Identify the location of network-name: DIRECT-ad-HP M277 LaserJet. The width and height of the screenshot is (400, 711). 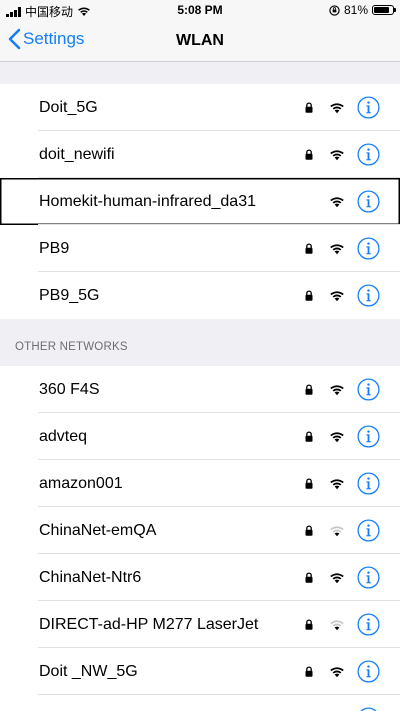
(149, 624).